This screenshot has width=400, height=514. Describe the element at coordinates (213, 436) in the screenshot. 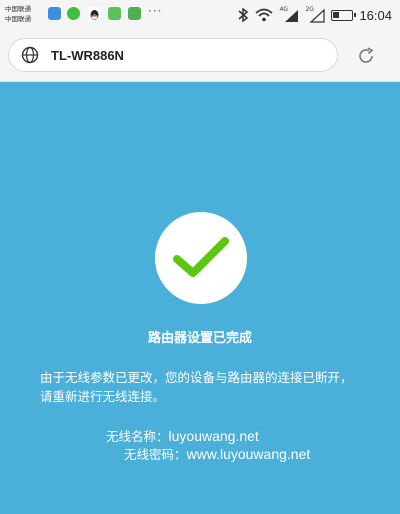

I see `ssid-value: luyouwang.net` at that location.